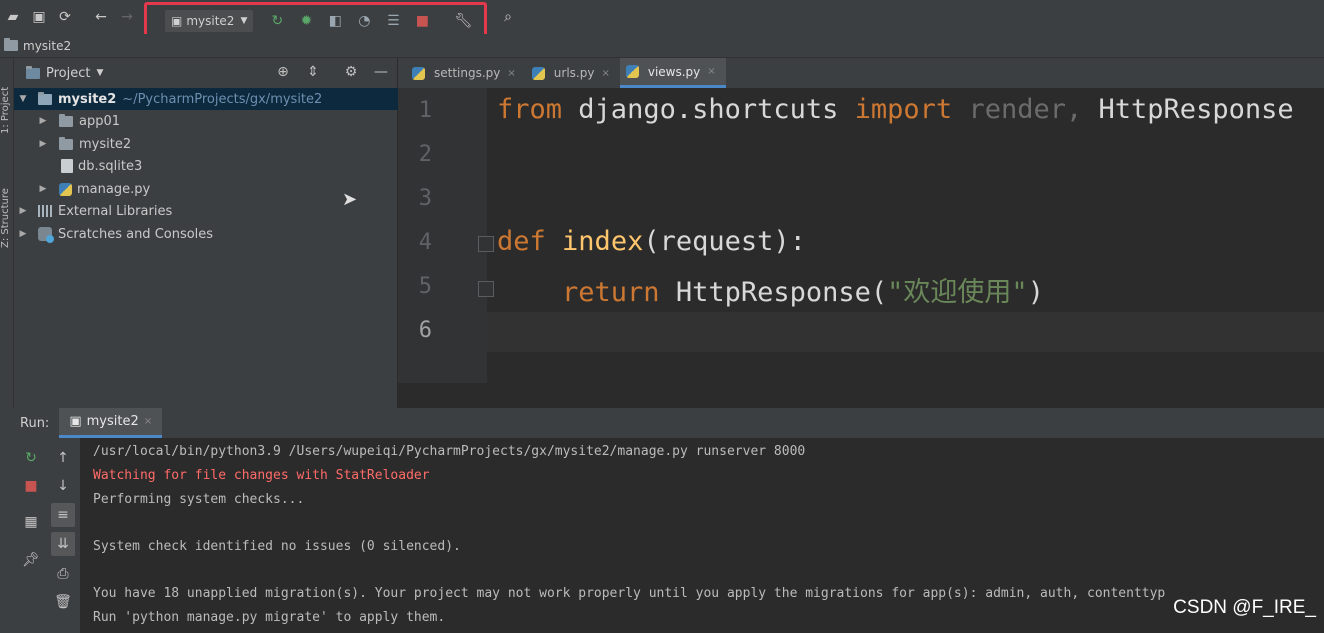  What do you see at coordinates (33, 72) in the screenshot?
I see `project-view-icon` at bounding box center [33, 72].